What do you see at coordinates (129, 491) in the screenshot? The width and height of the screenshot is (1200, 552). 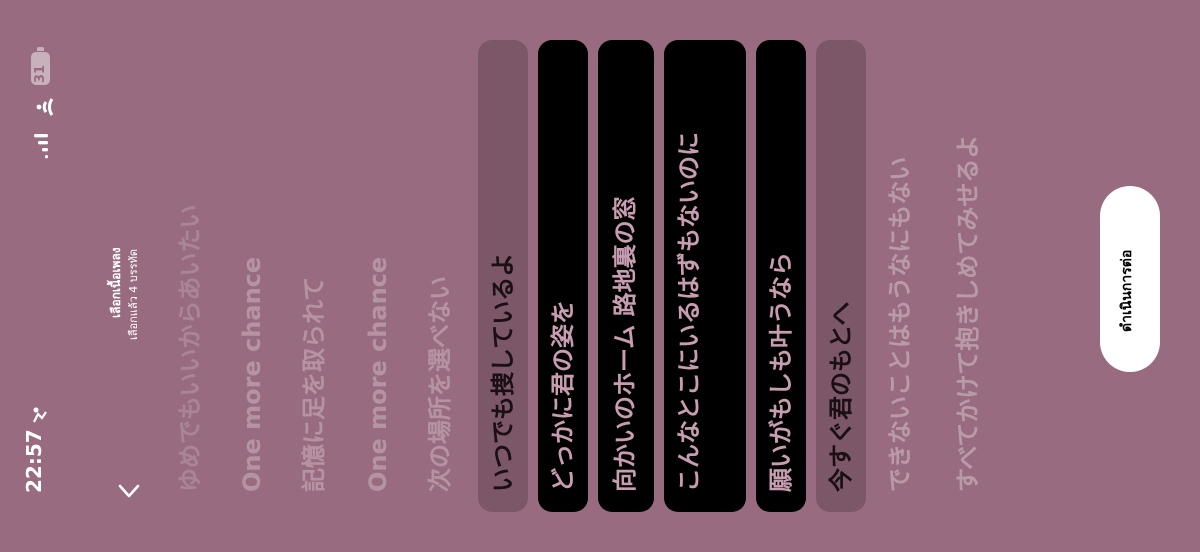 I see `chevron-back-icon` at bounding box center [129, 491].